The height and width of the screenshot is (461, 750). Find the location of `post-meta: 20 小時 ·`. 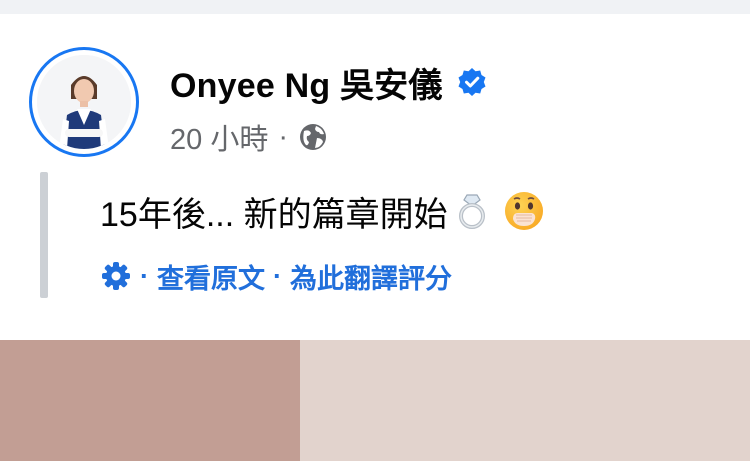

post-meta: 20 小時 · is located at coordinates (249, 137).